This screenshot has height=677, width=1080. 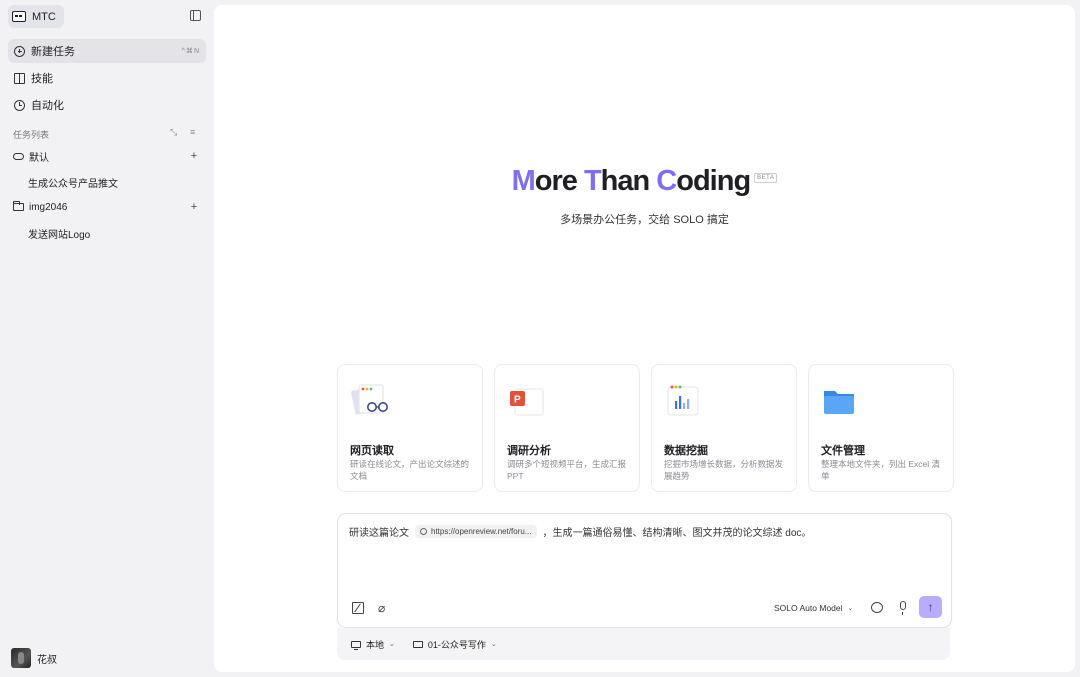 I want to click on hero-title: More Than Coding BETA, so click(x=644, y=181).